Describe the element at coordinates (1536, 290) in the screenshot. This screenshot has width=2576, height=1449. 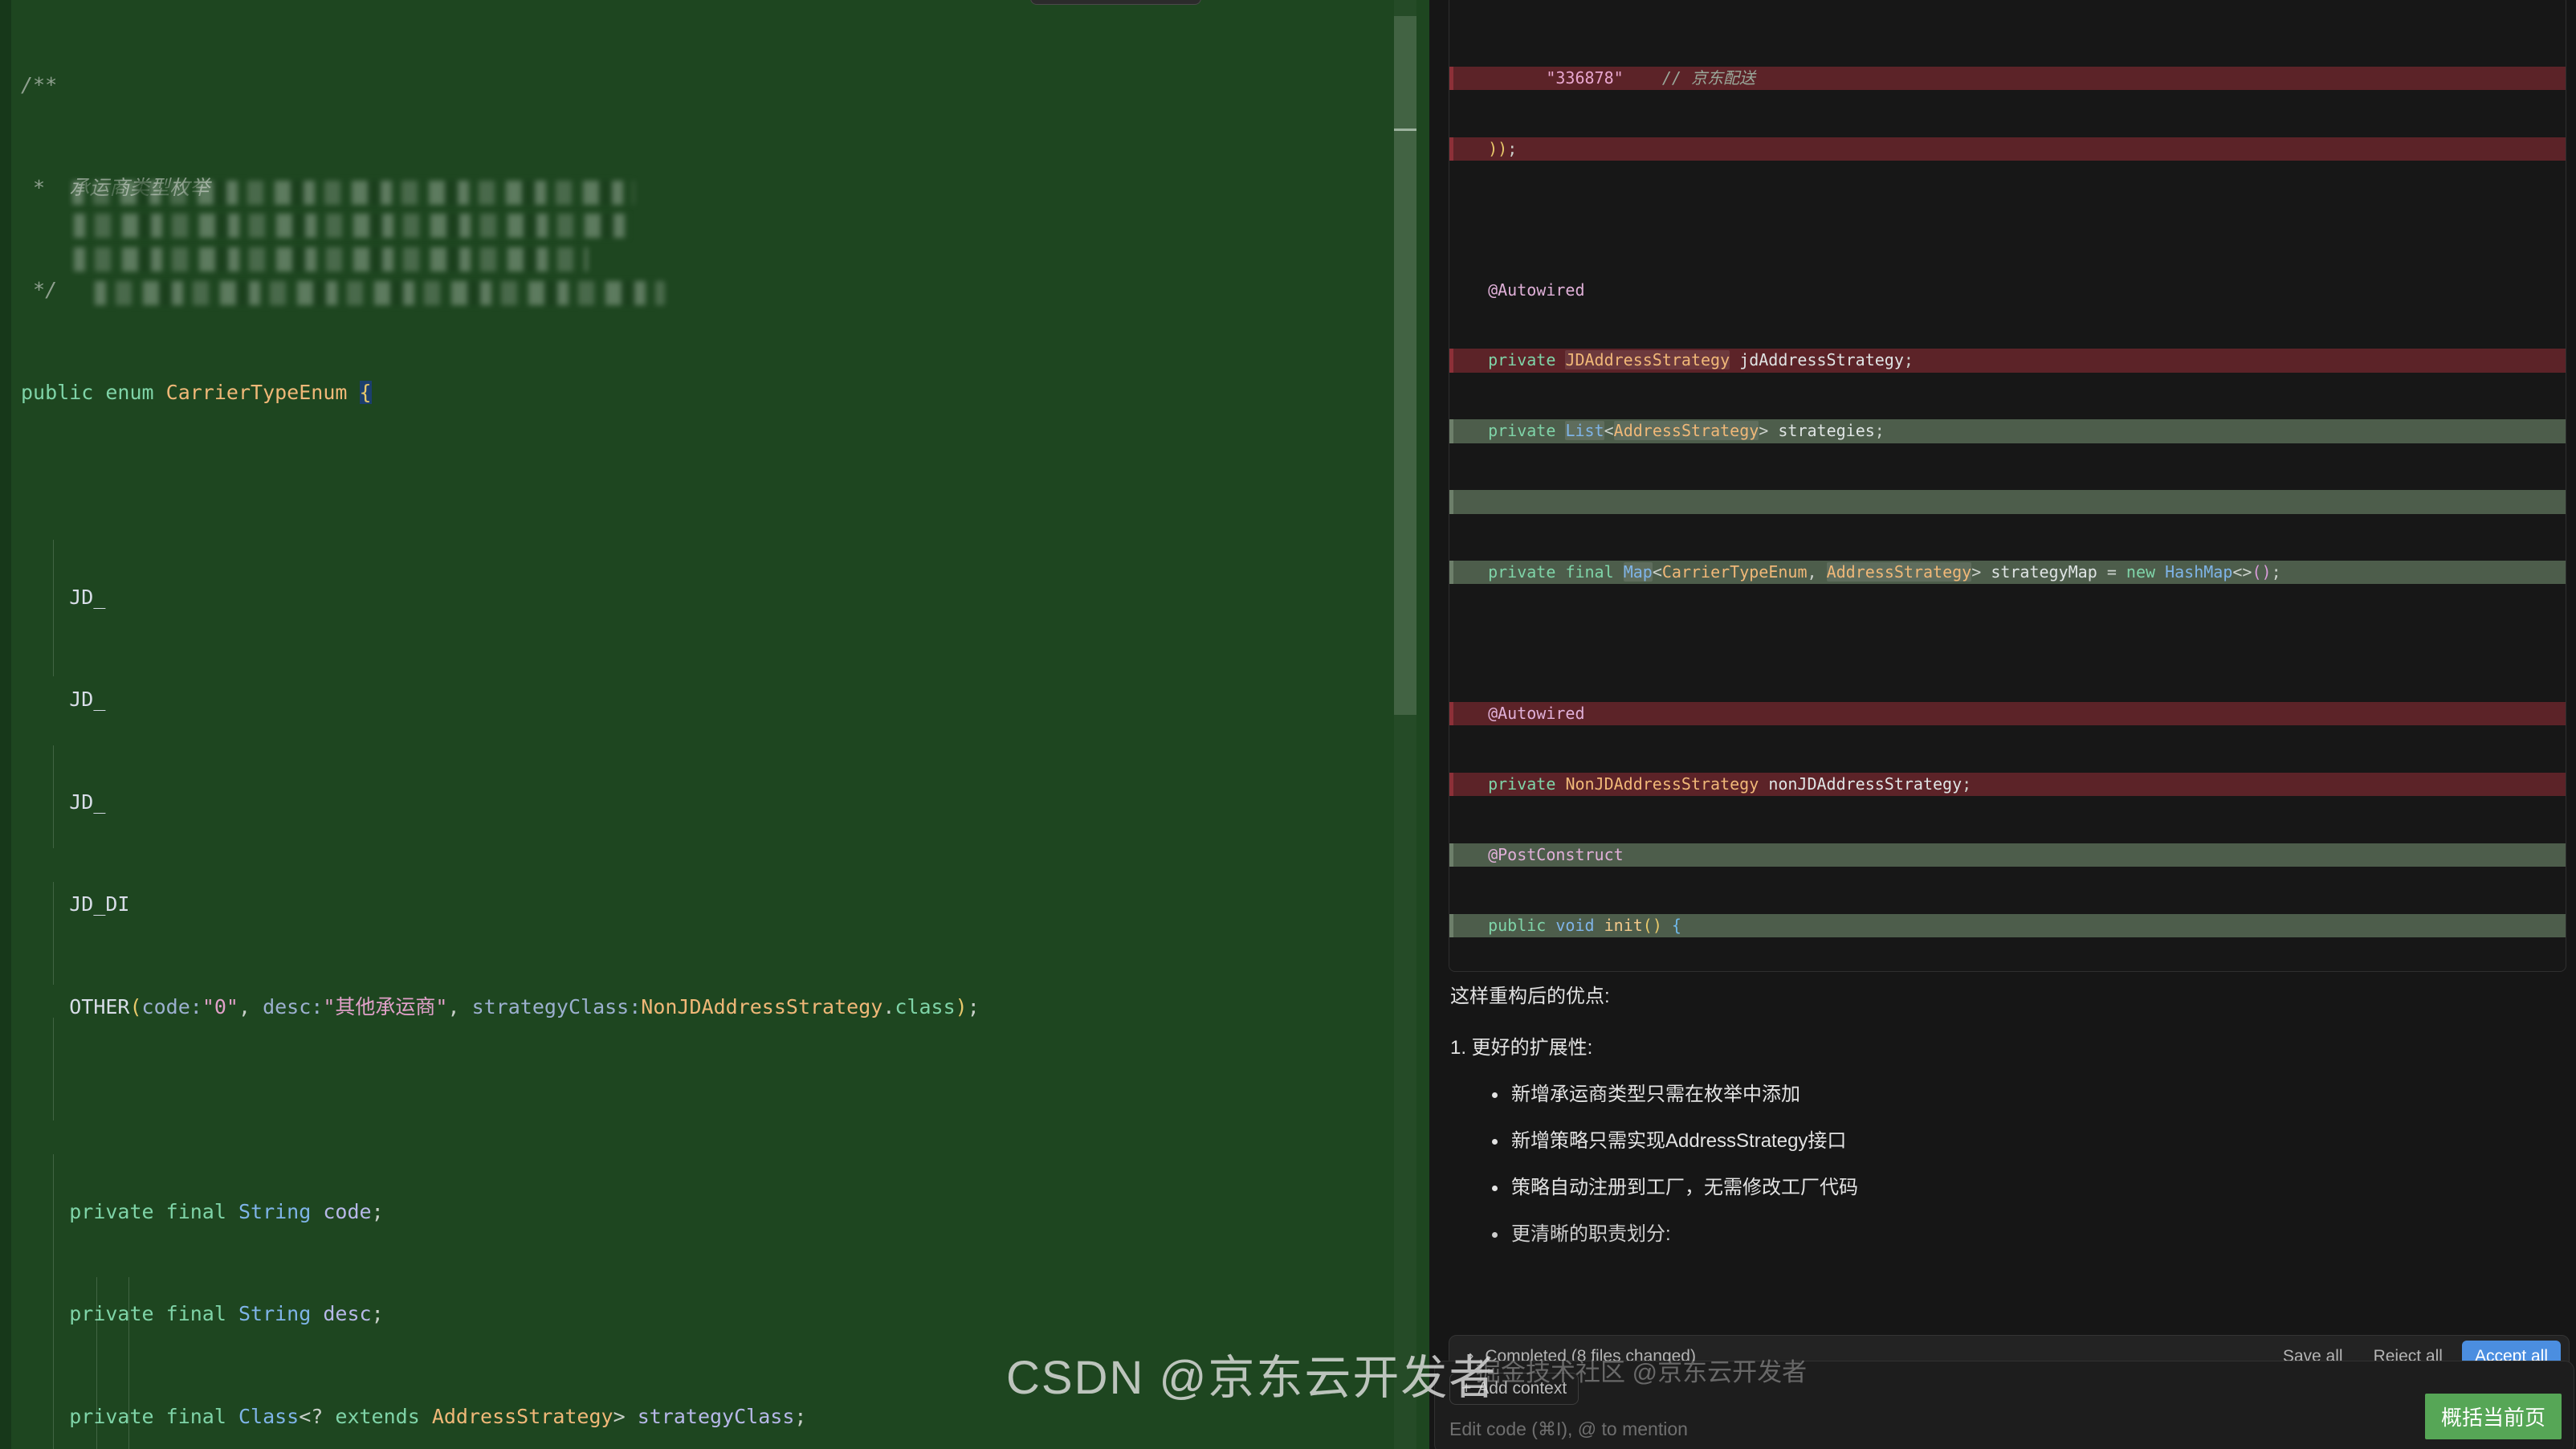
I see `diff-line-context: @Autowired` at that location.